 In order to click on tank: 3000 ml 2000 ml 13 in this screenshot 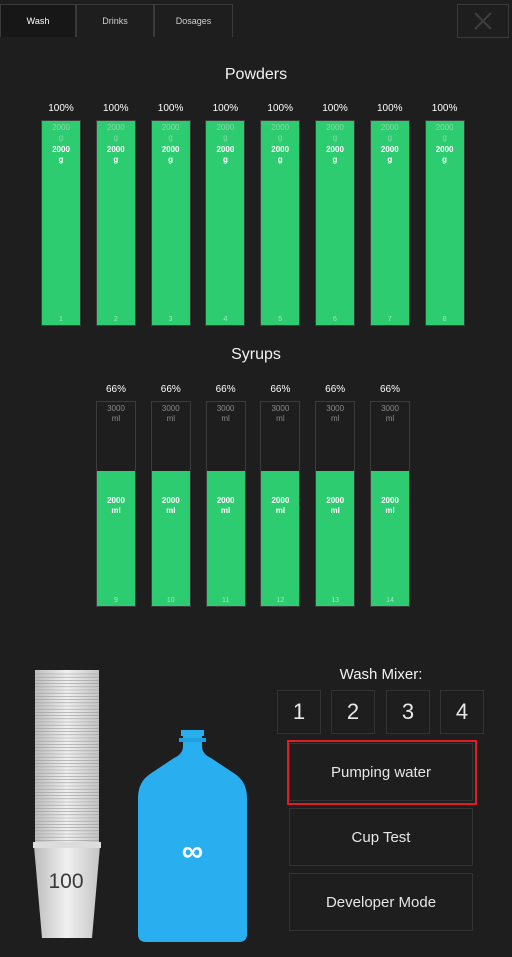, I will do `click(335, 504)`.